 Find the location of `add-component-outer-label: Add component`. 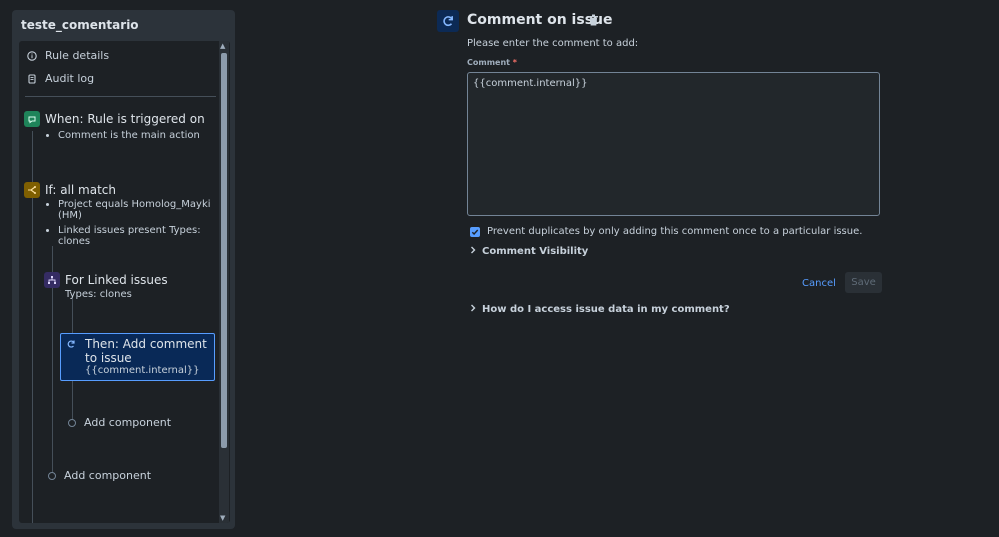

add-component-outer-label: Add component is located at coordinates (108, 475).